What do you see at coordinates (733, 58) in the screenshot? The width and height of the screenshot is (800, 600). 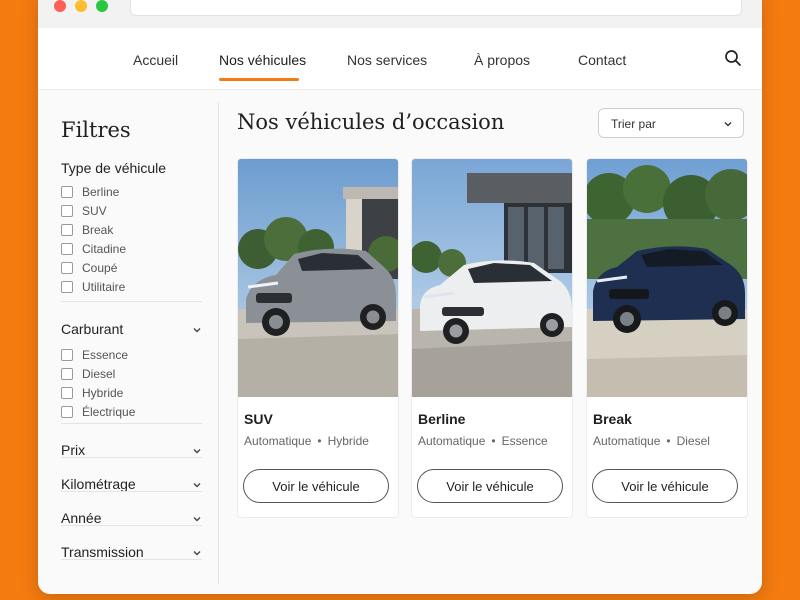 I see `search-icon` at bounding box center [733, 58].